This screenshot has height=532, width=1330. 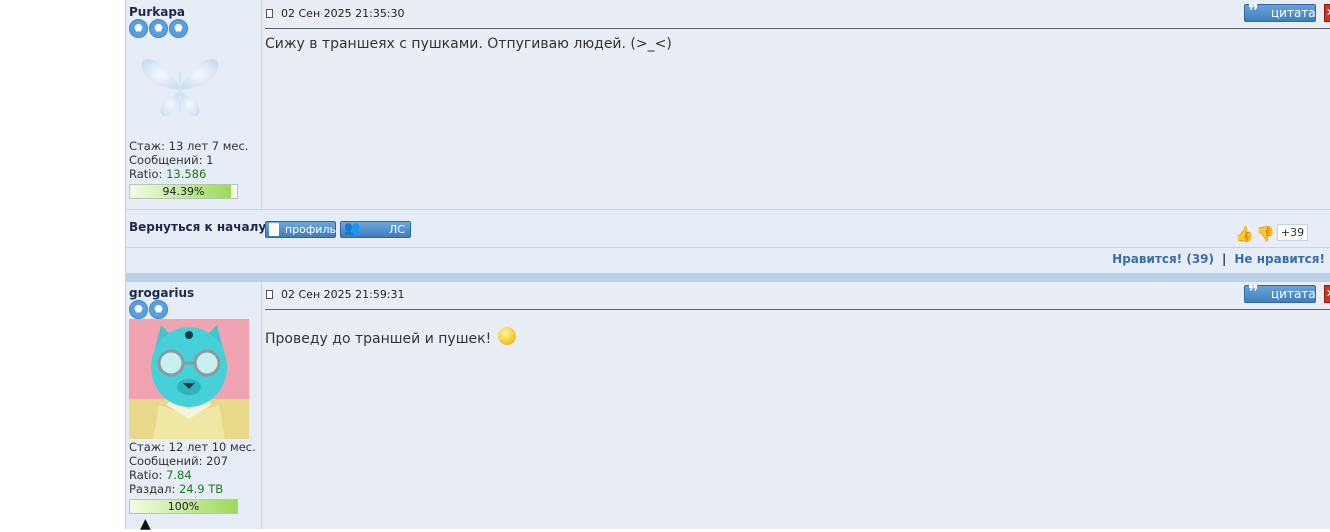 What do you see at coordinates (1282, 259) in the screenshot?
I see `dislikes-link: Не нравится! (0` at bounding box center [1282, 259].